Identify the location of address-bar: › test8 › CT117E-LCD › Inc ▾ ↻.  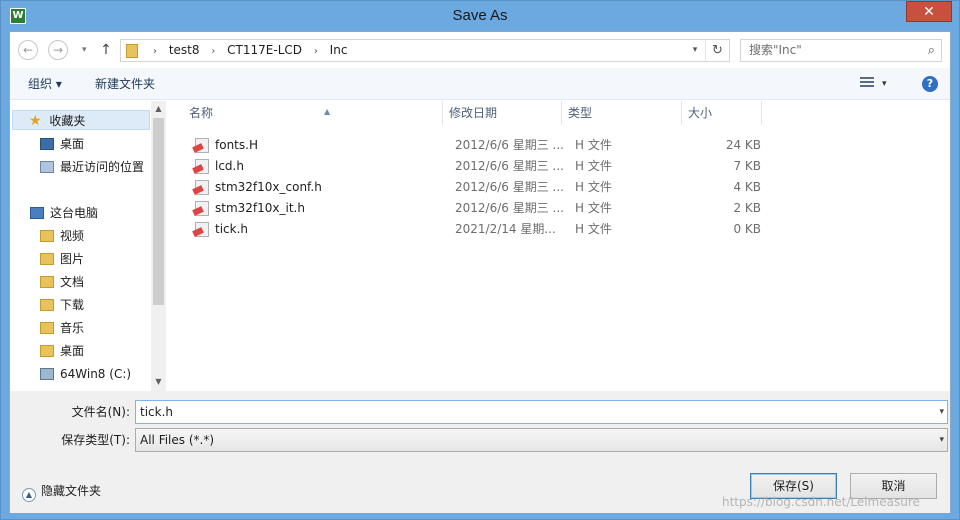
(425, 50).